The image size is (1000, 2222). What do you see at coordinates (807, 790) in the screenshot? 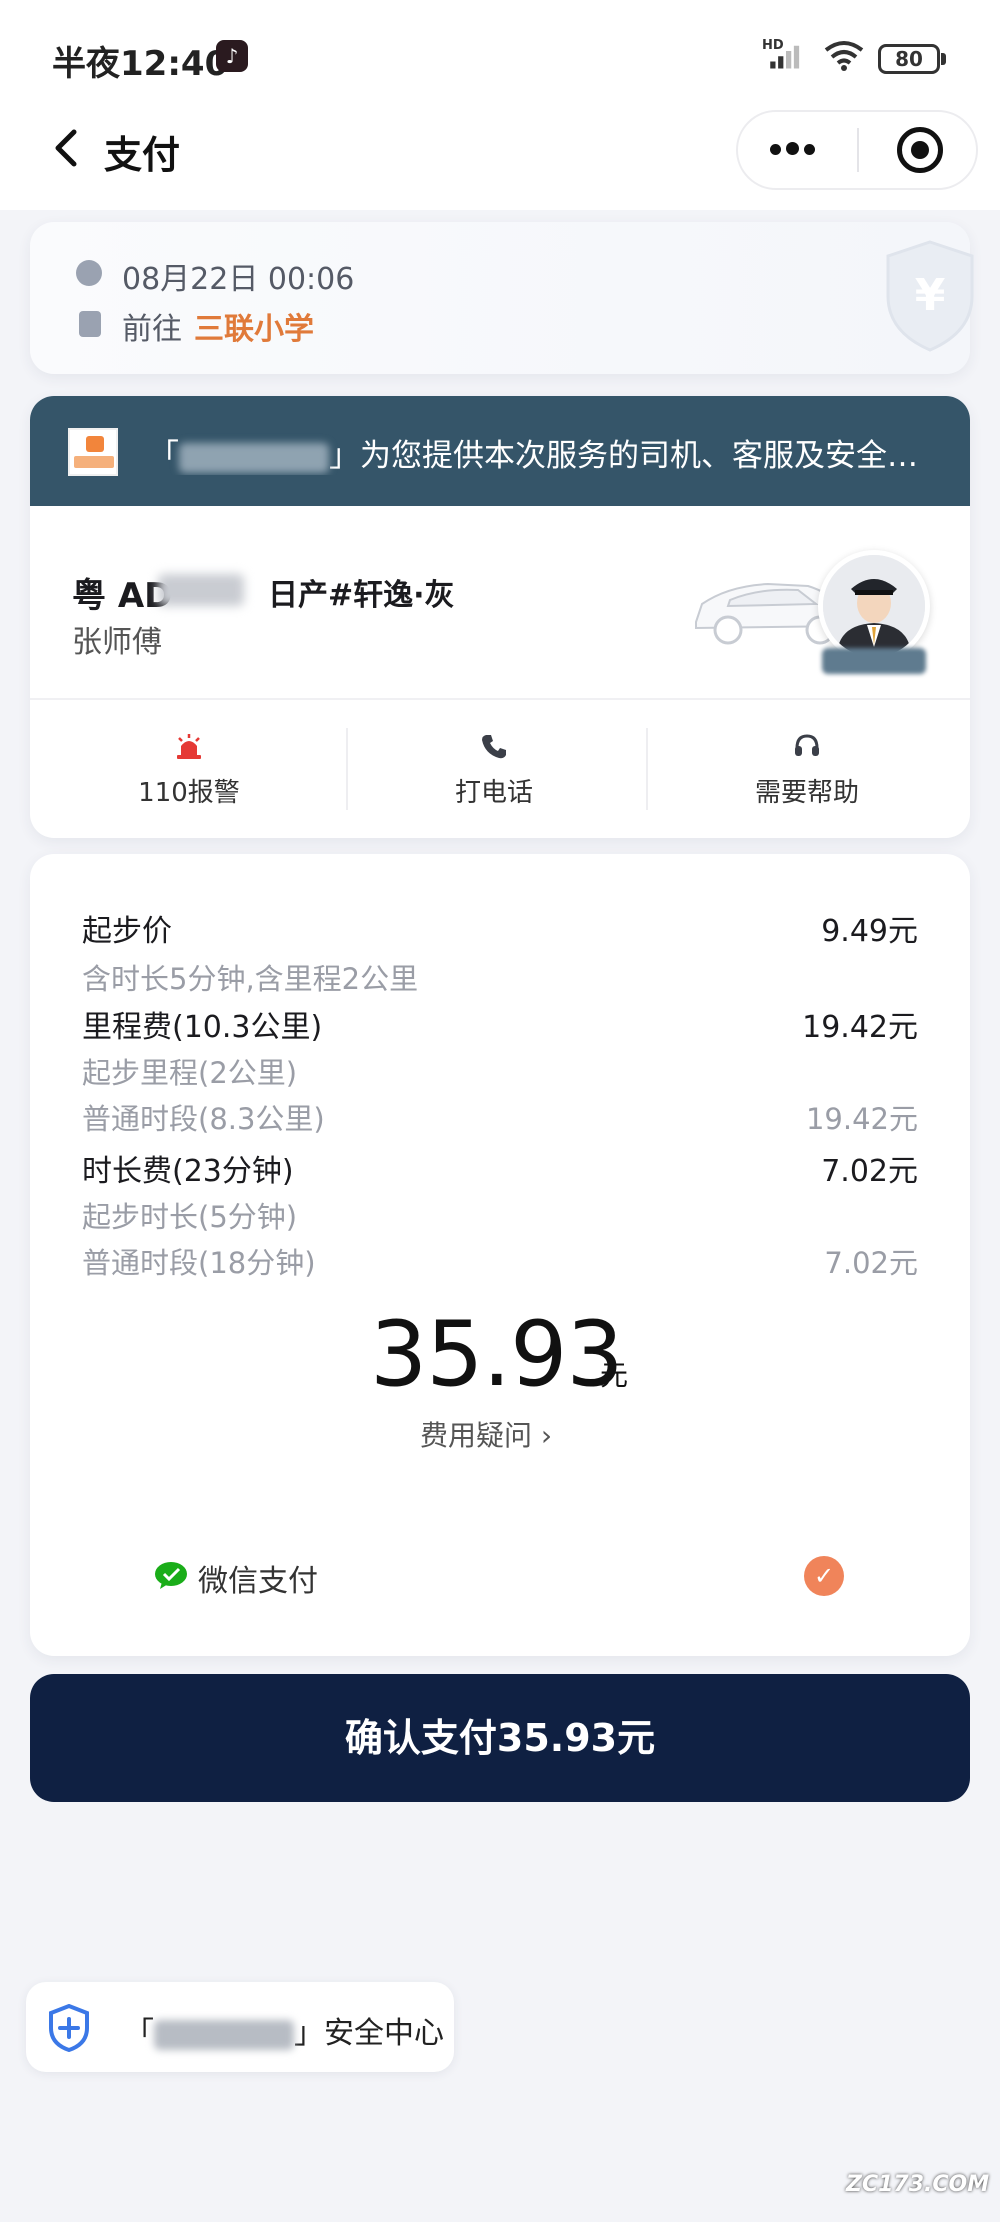
I see `help-button: 需要帮助` at bounding box center [807, 790].